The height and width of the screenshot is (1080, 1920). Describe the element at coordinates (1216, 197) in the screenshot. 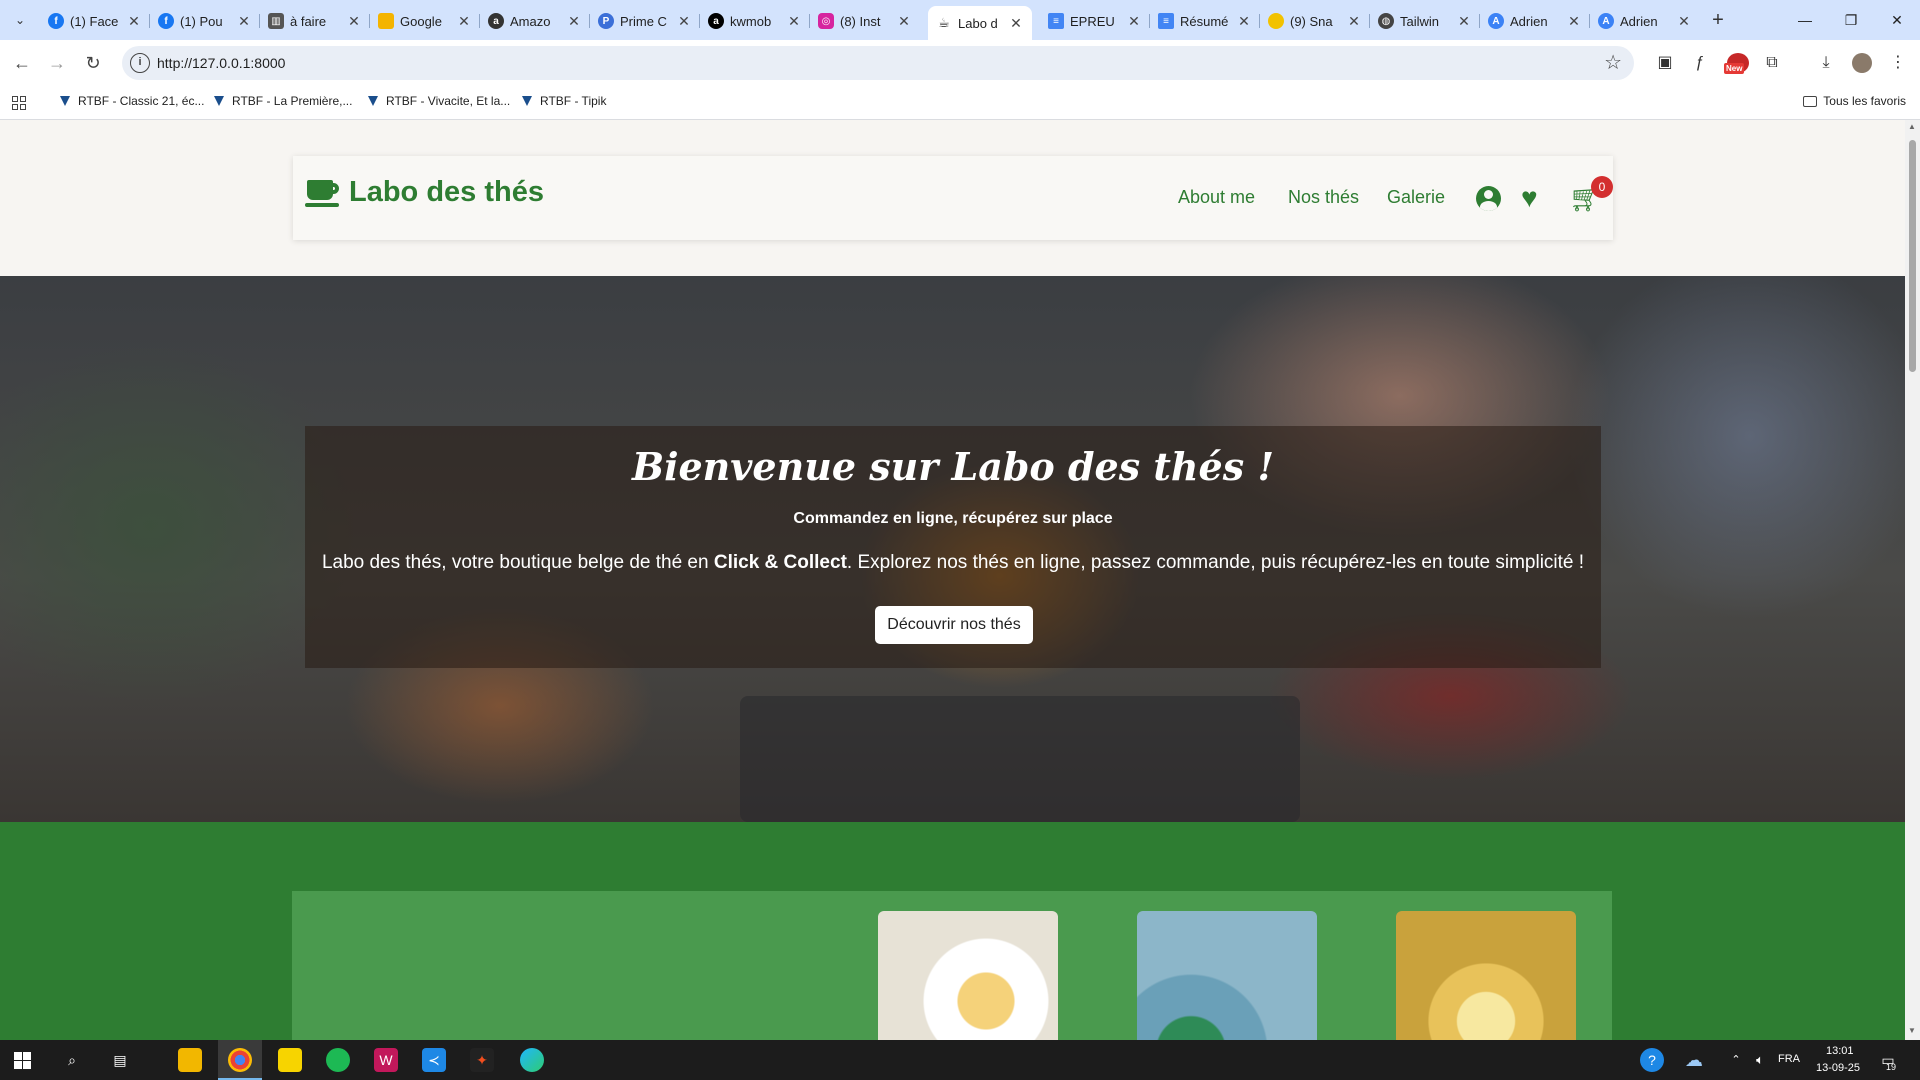

I see `nav-about-me: About me` at that location.